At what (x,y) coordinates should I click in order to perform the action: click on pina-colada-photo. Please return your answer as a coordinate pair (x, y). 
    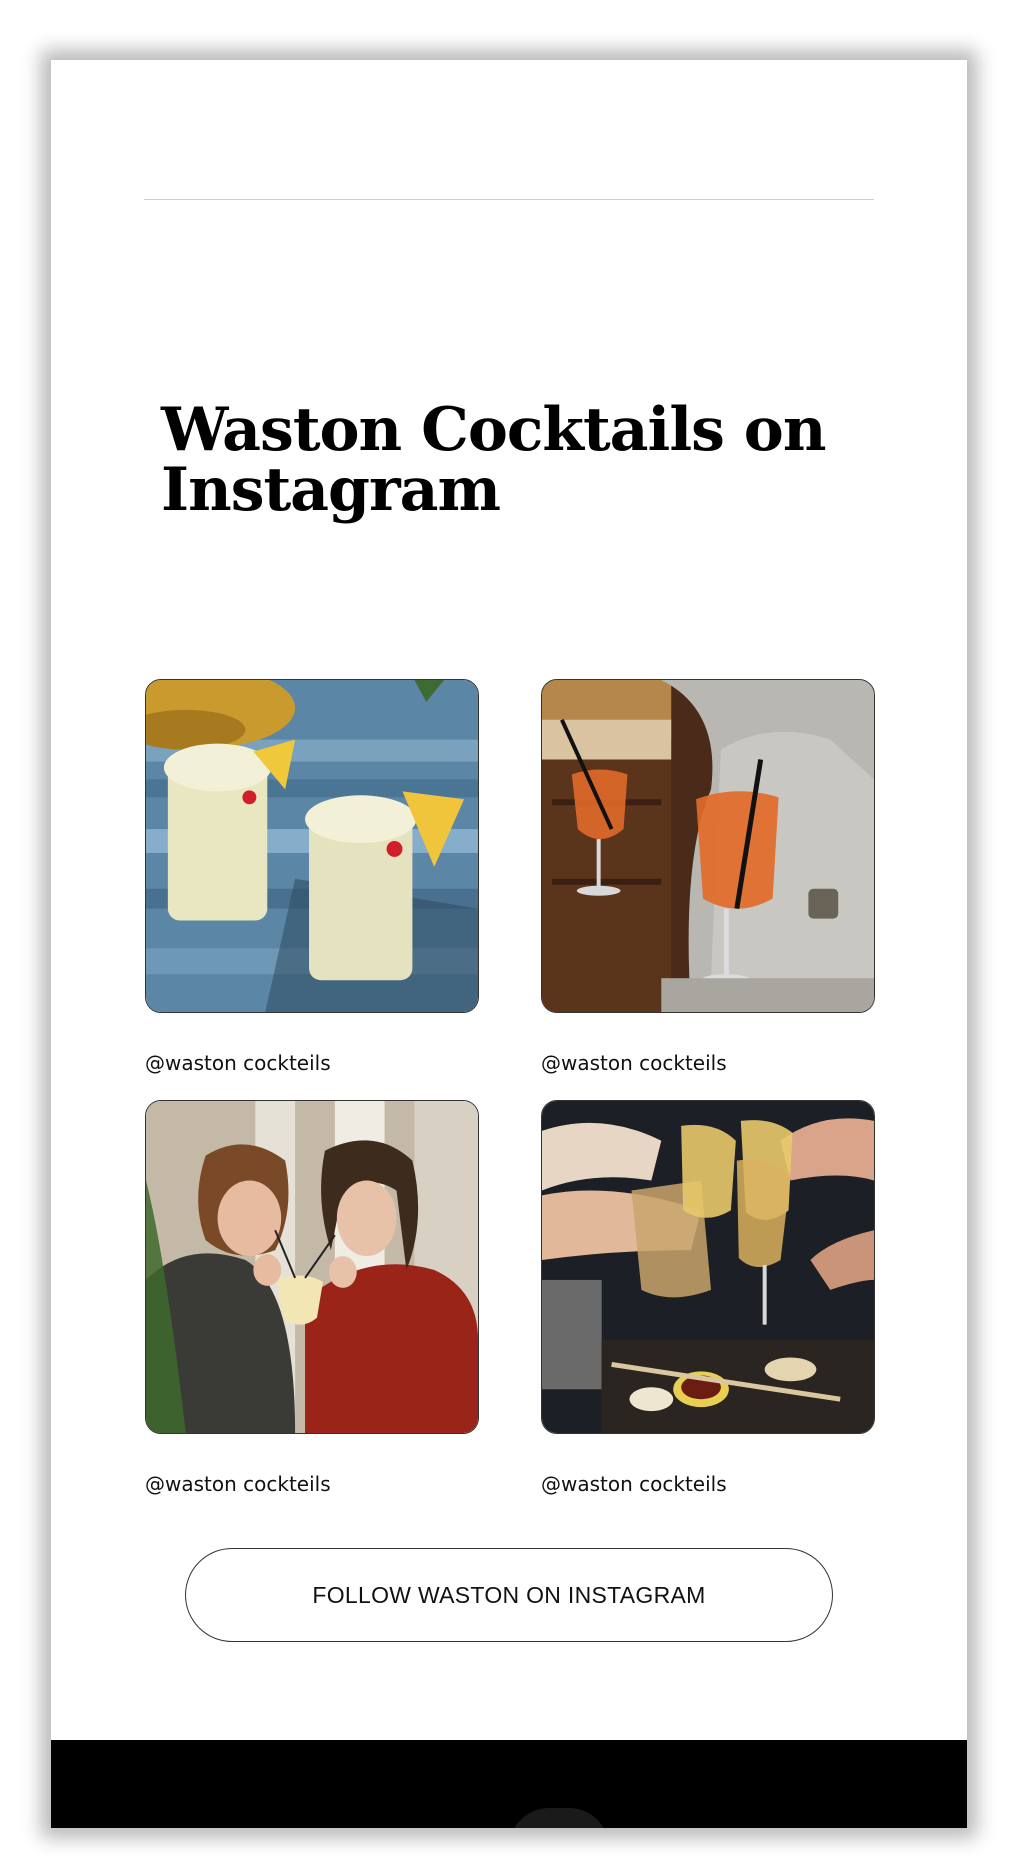
    Looking at the image, I should click on (312, 846).